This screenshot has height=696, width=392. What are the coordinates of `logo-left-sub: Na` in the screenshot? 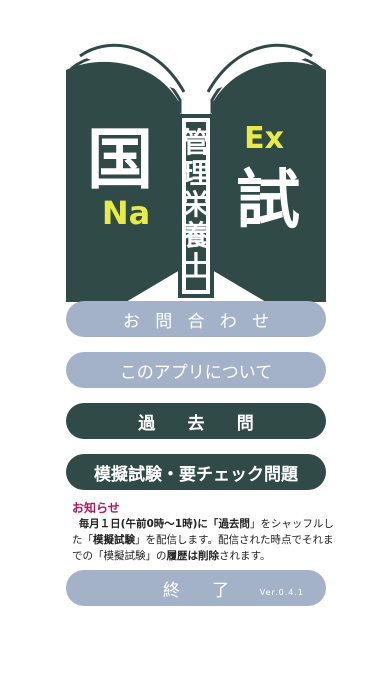 It's located at (126, 213).